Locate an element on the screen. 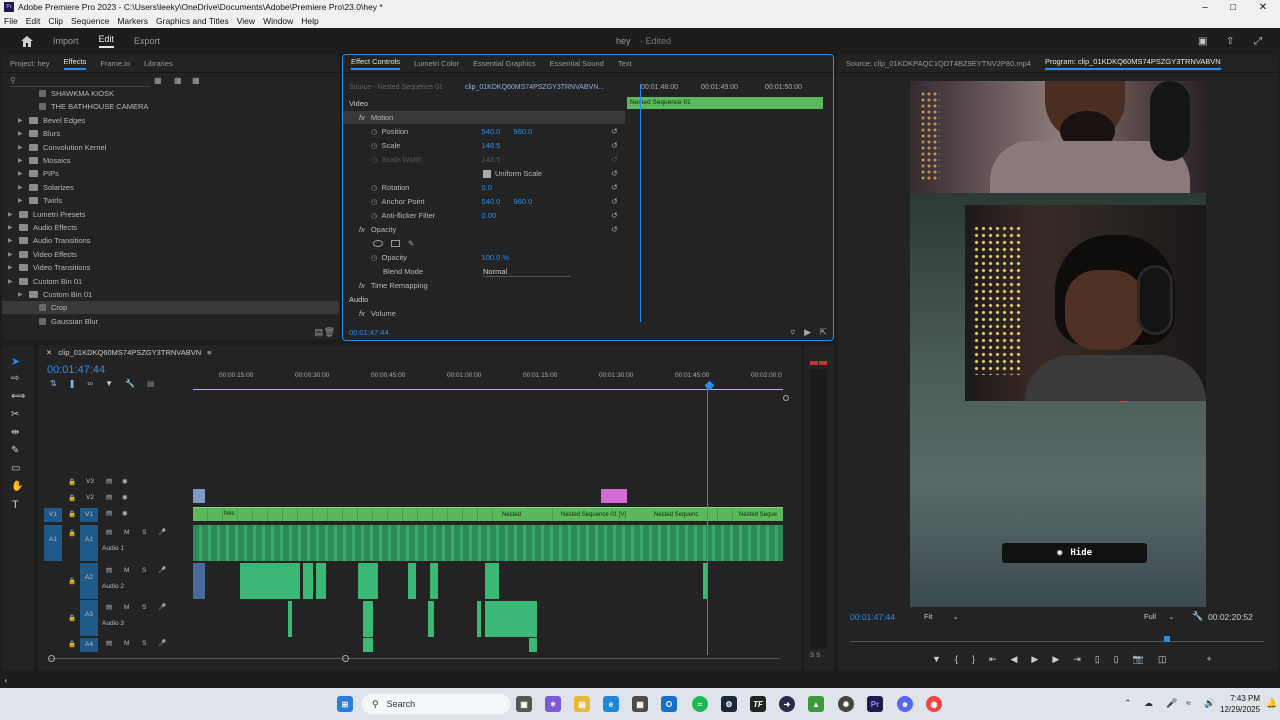  app-green-icon: ▲ is located at coordinates (816, 704).